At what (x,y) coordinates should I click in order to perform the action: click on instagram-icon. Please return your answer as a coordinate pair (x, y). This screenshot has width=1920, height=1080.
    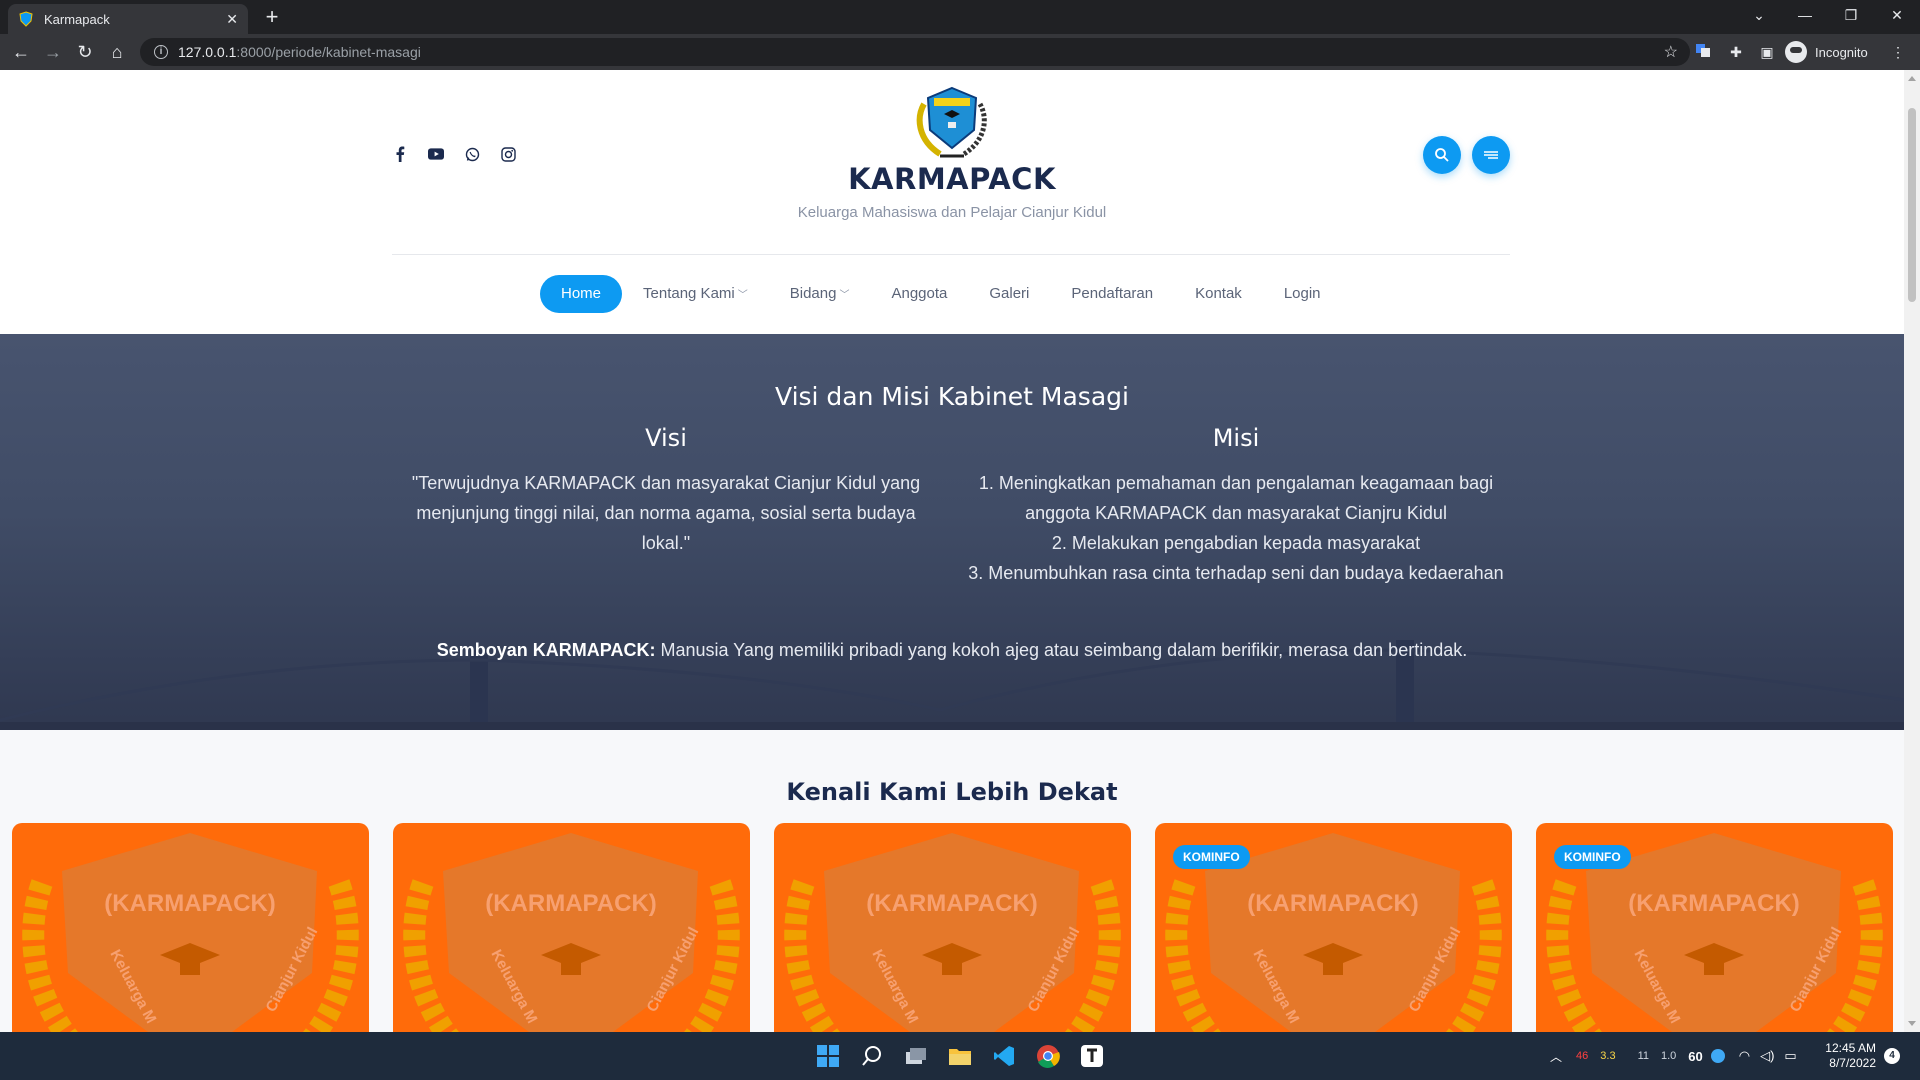
    Looking at the image, I should click on (508, 154).